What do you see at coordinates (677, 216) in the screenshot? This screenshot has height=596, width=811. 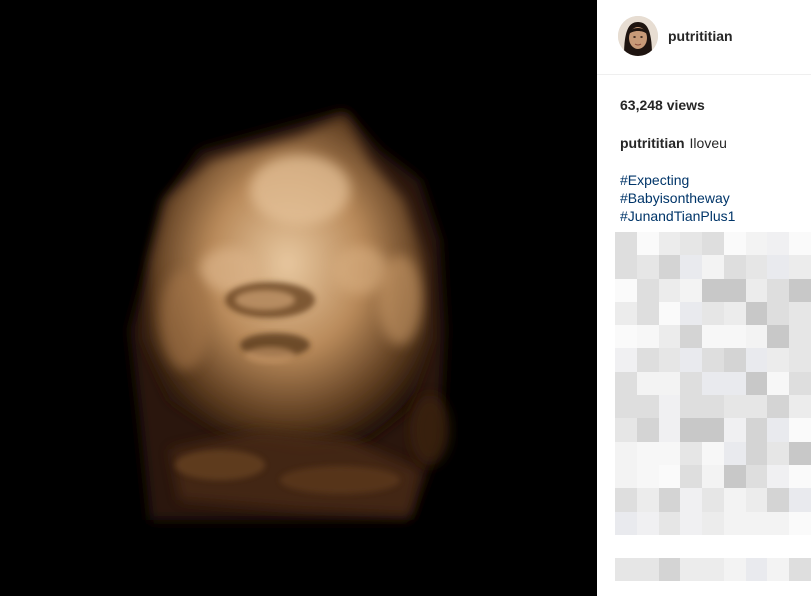 I see `hashtag-link: #JunandTianPlus1` at bounding box center [677, 216].